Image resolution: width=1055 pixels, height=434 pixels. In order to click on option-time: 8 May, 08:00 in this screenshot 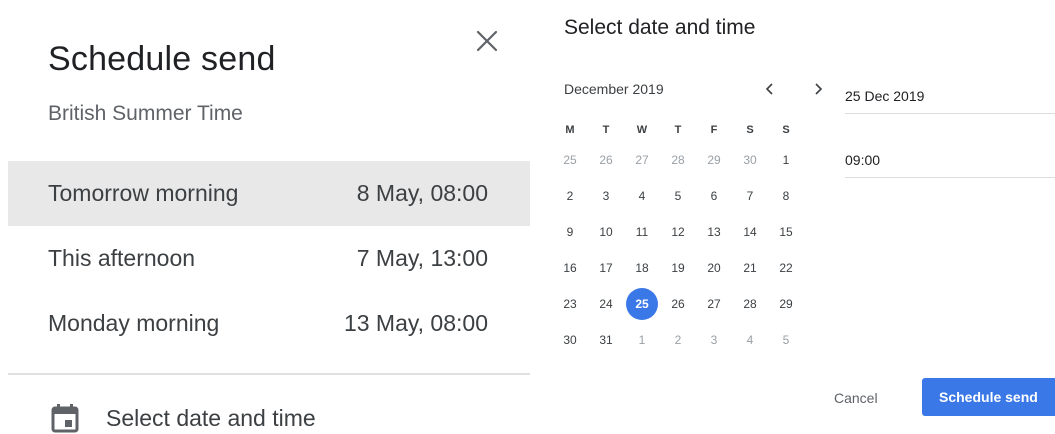, I will do `click(422, 193)`.